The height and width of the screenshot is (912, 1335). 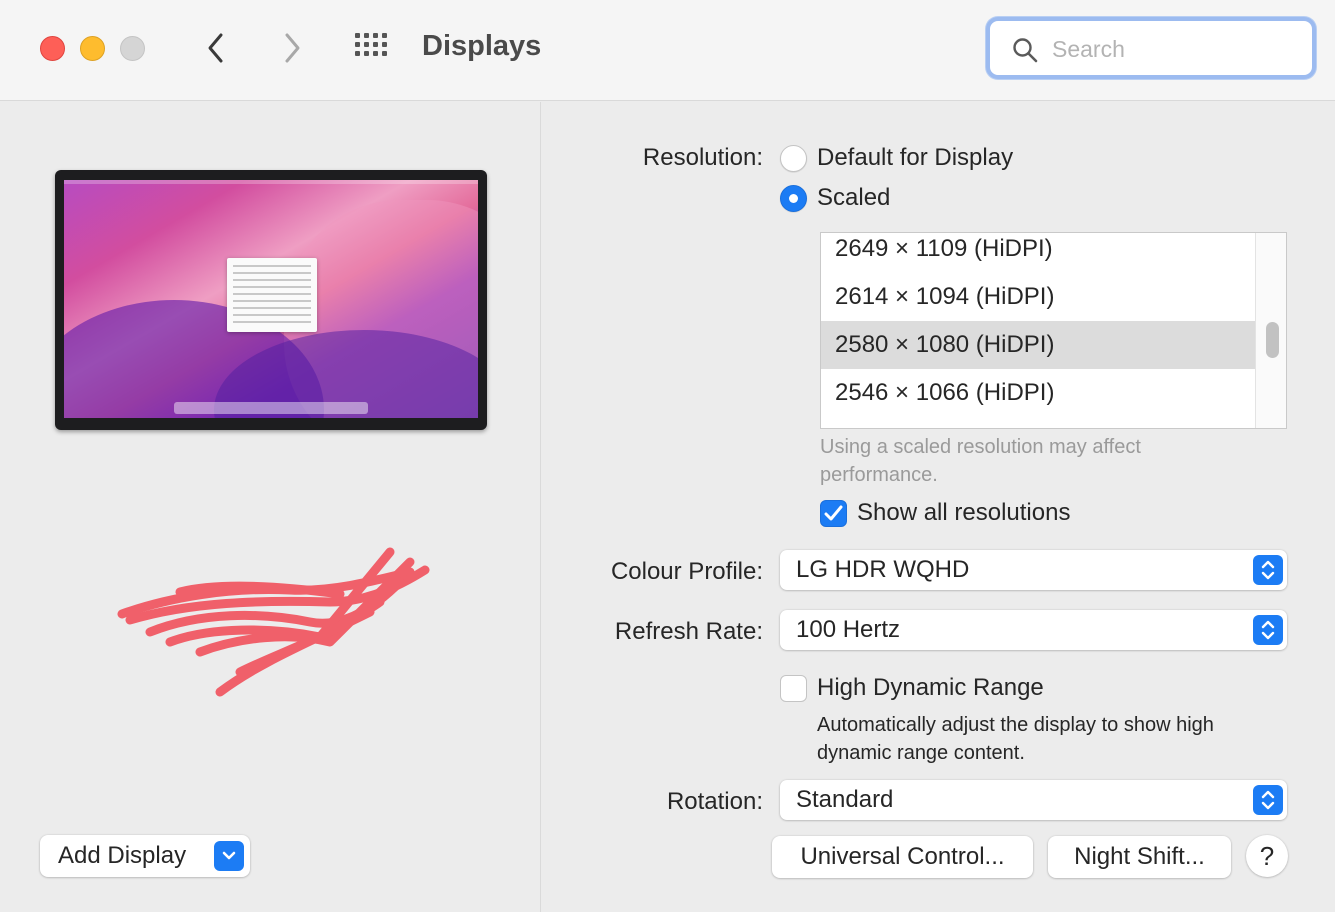 I want to click on resolution-list-item: 2614 × 1094 (HiDPI), so click(x=1038, y=297).